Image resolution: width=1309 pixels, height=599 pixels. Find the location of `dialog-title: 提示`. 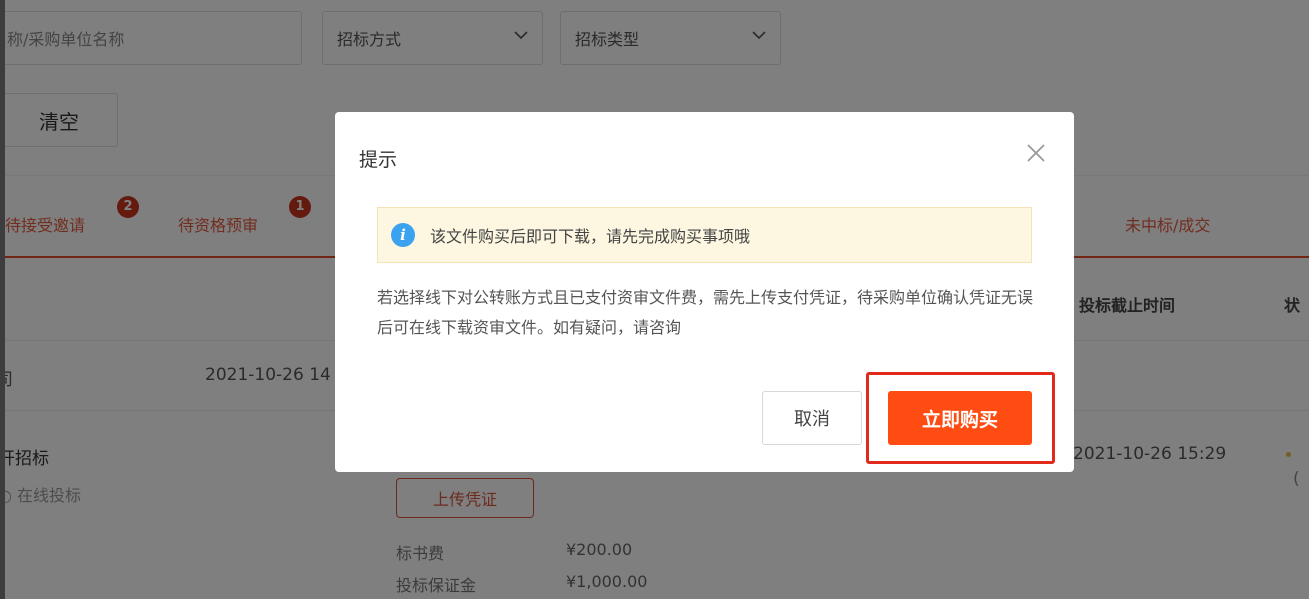

dialog-title: 提示 is located at coordinates (378, 160).